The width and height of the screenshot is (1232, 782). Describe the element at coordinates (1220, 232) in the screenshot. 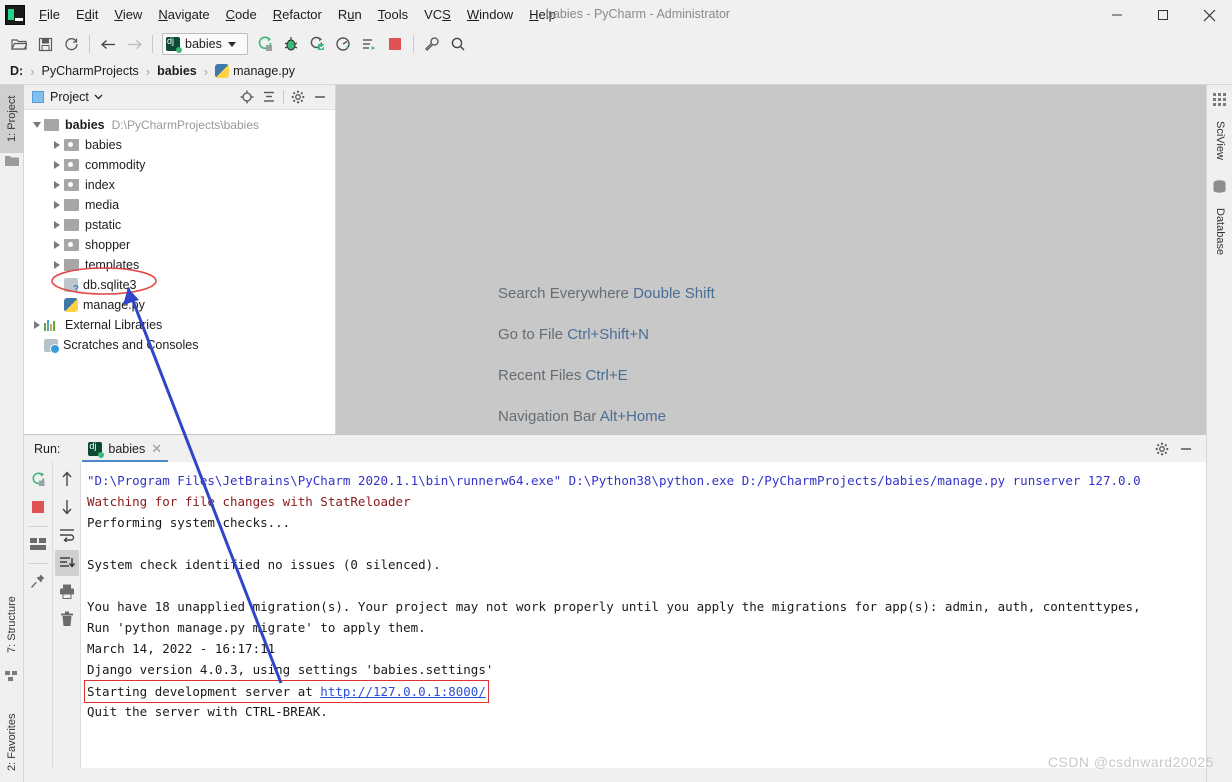

I see `sidebar-item-database: Database` at that location.